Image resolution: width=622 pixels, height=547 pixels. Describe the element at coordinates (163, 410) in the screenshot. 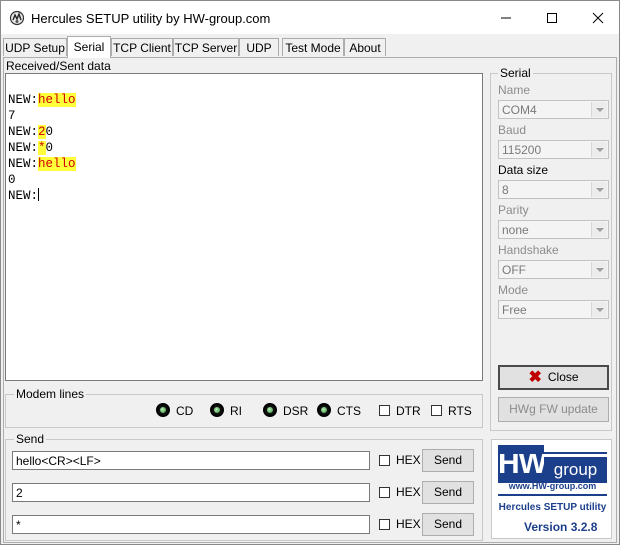

I see `cd-led-icon` at that location.